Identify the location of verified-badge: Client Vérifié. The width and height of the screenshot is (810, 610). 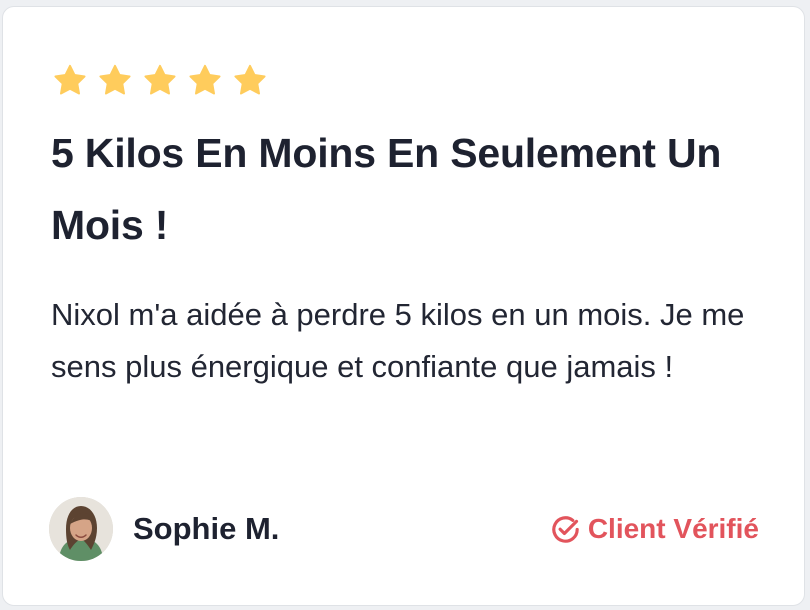
(654, 529).